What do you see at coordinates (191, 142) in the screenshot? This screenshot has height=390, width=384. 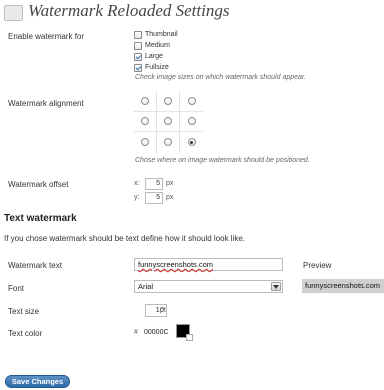 I see `align-bottom-right-radio` at bounding box center [191, 142].